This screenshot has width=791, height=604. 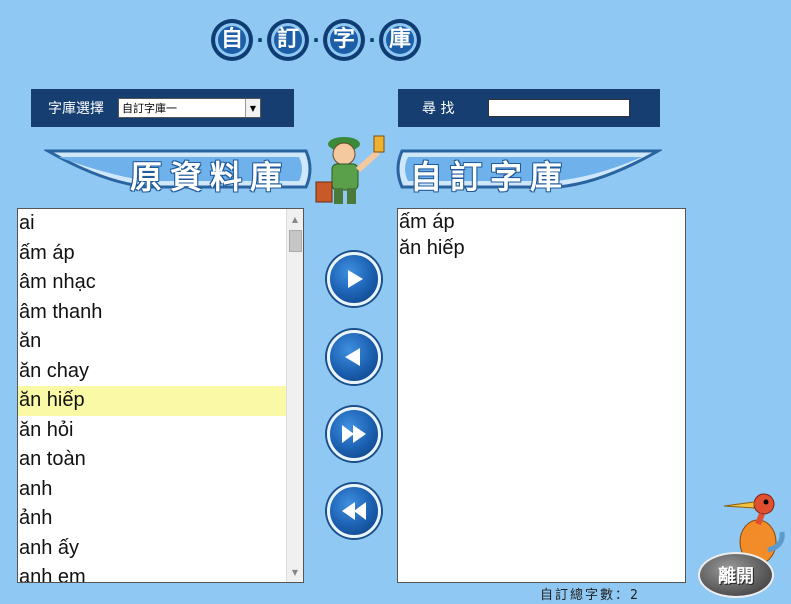 I want to click on remove-all-button, so click(x=354, y=511).